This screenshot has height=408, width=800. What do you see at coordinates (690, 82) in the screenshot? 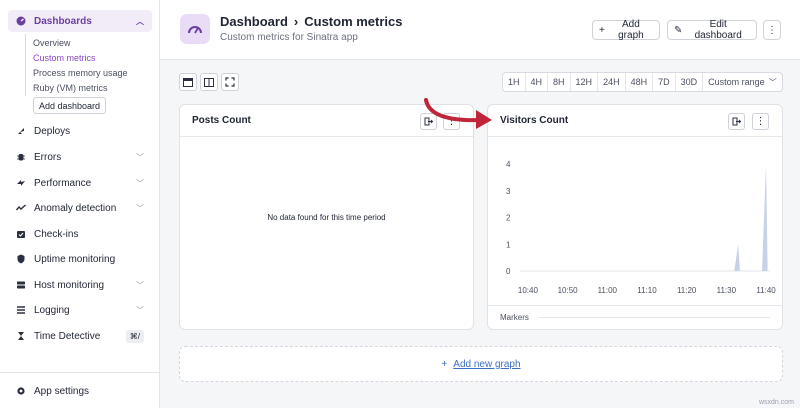
I see `range-30d: 30D` at bounding box center [690, 82].